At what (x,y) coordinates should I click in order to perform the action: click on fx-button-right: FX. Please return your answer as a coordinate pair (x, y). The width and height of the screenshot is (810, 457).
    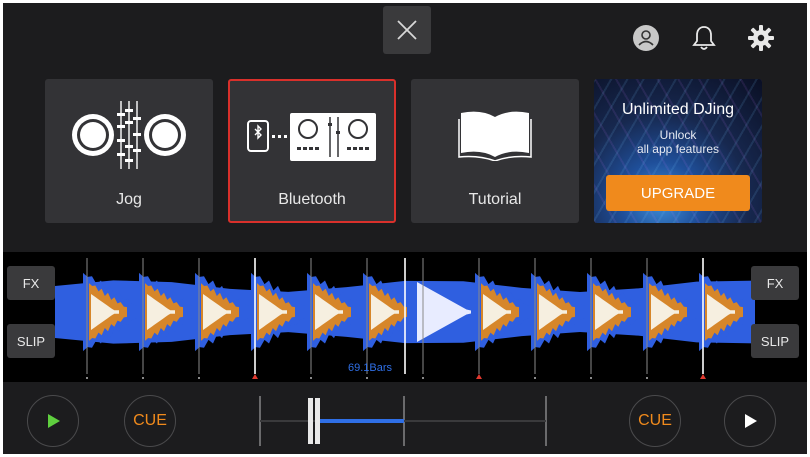
    Looking at the image, I should click on (775, 283).